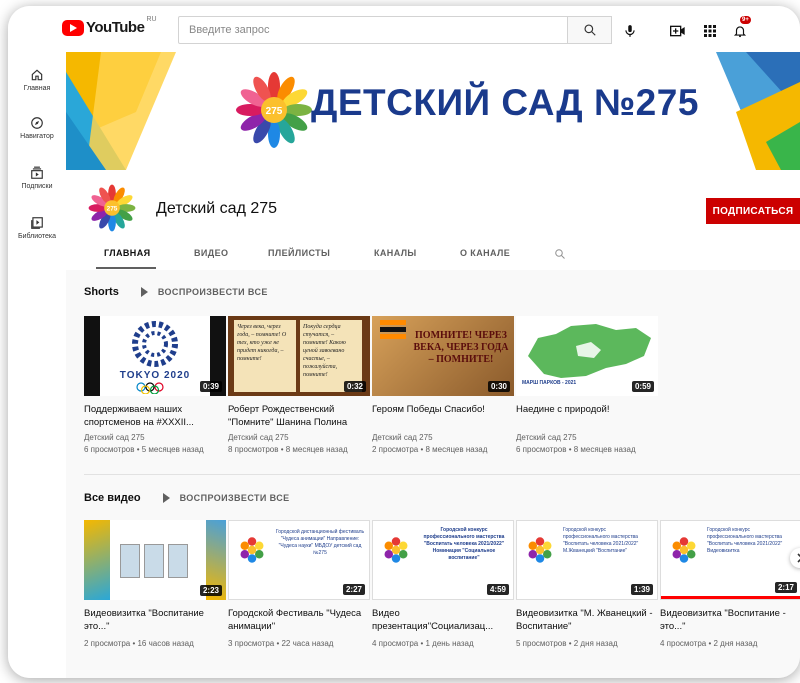  Describe the element at coordinates (101, 292) in the screenshot. I see `shorts-title: Shorts` at that location.